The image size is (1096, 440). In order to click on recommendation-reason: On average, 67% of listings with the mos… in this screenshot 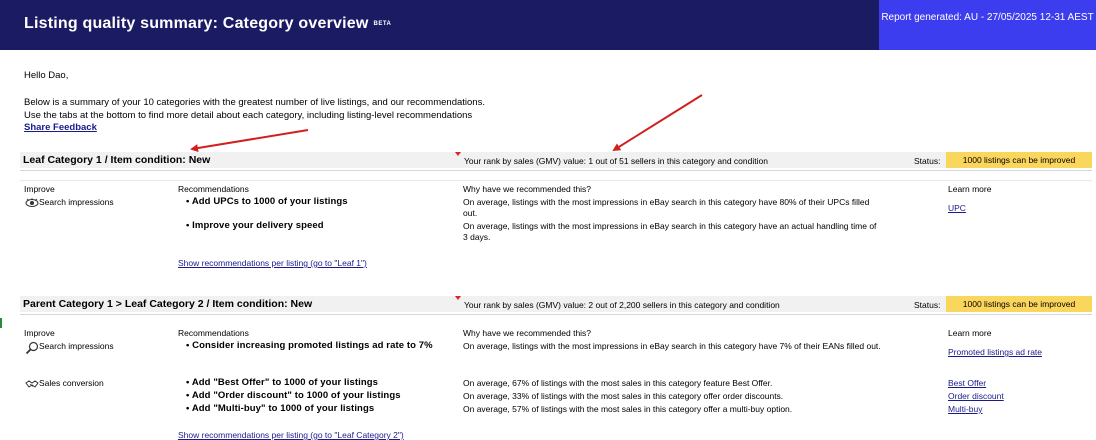, I will do `click(618, 383)`.